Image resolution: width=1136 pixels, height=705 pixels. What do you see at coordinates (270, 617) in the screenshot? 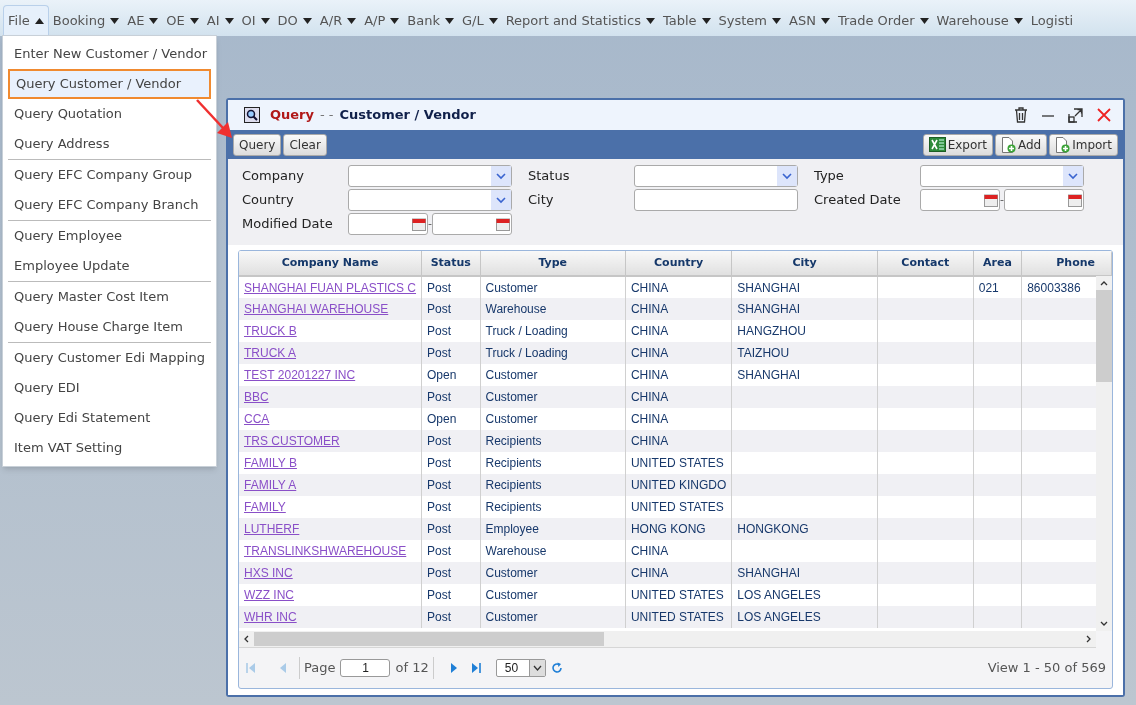
I see `company-link: WHR INC` at bounding box center [270, 617].